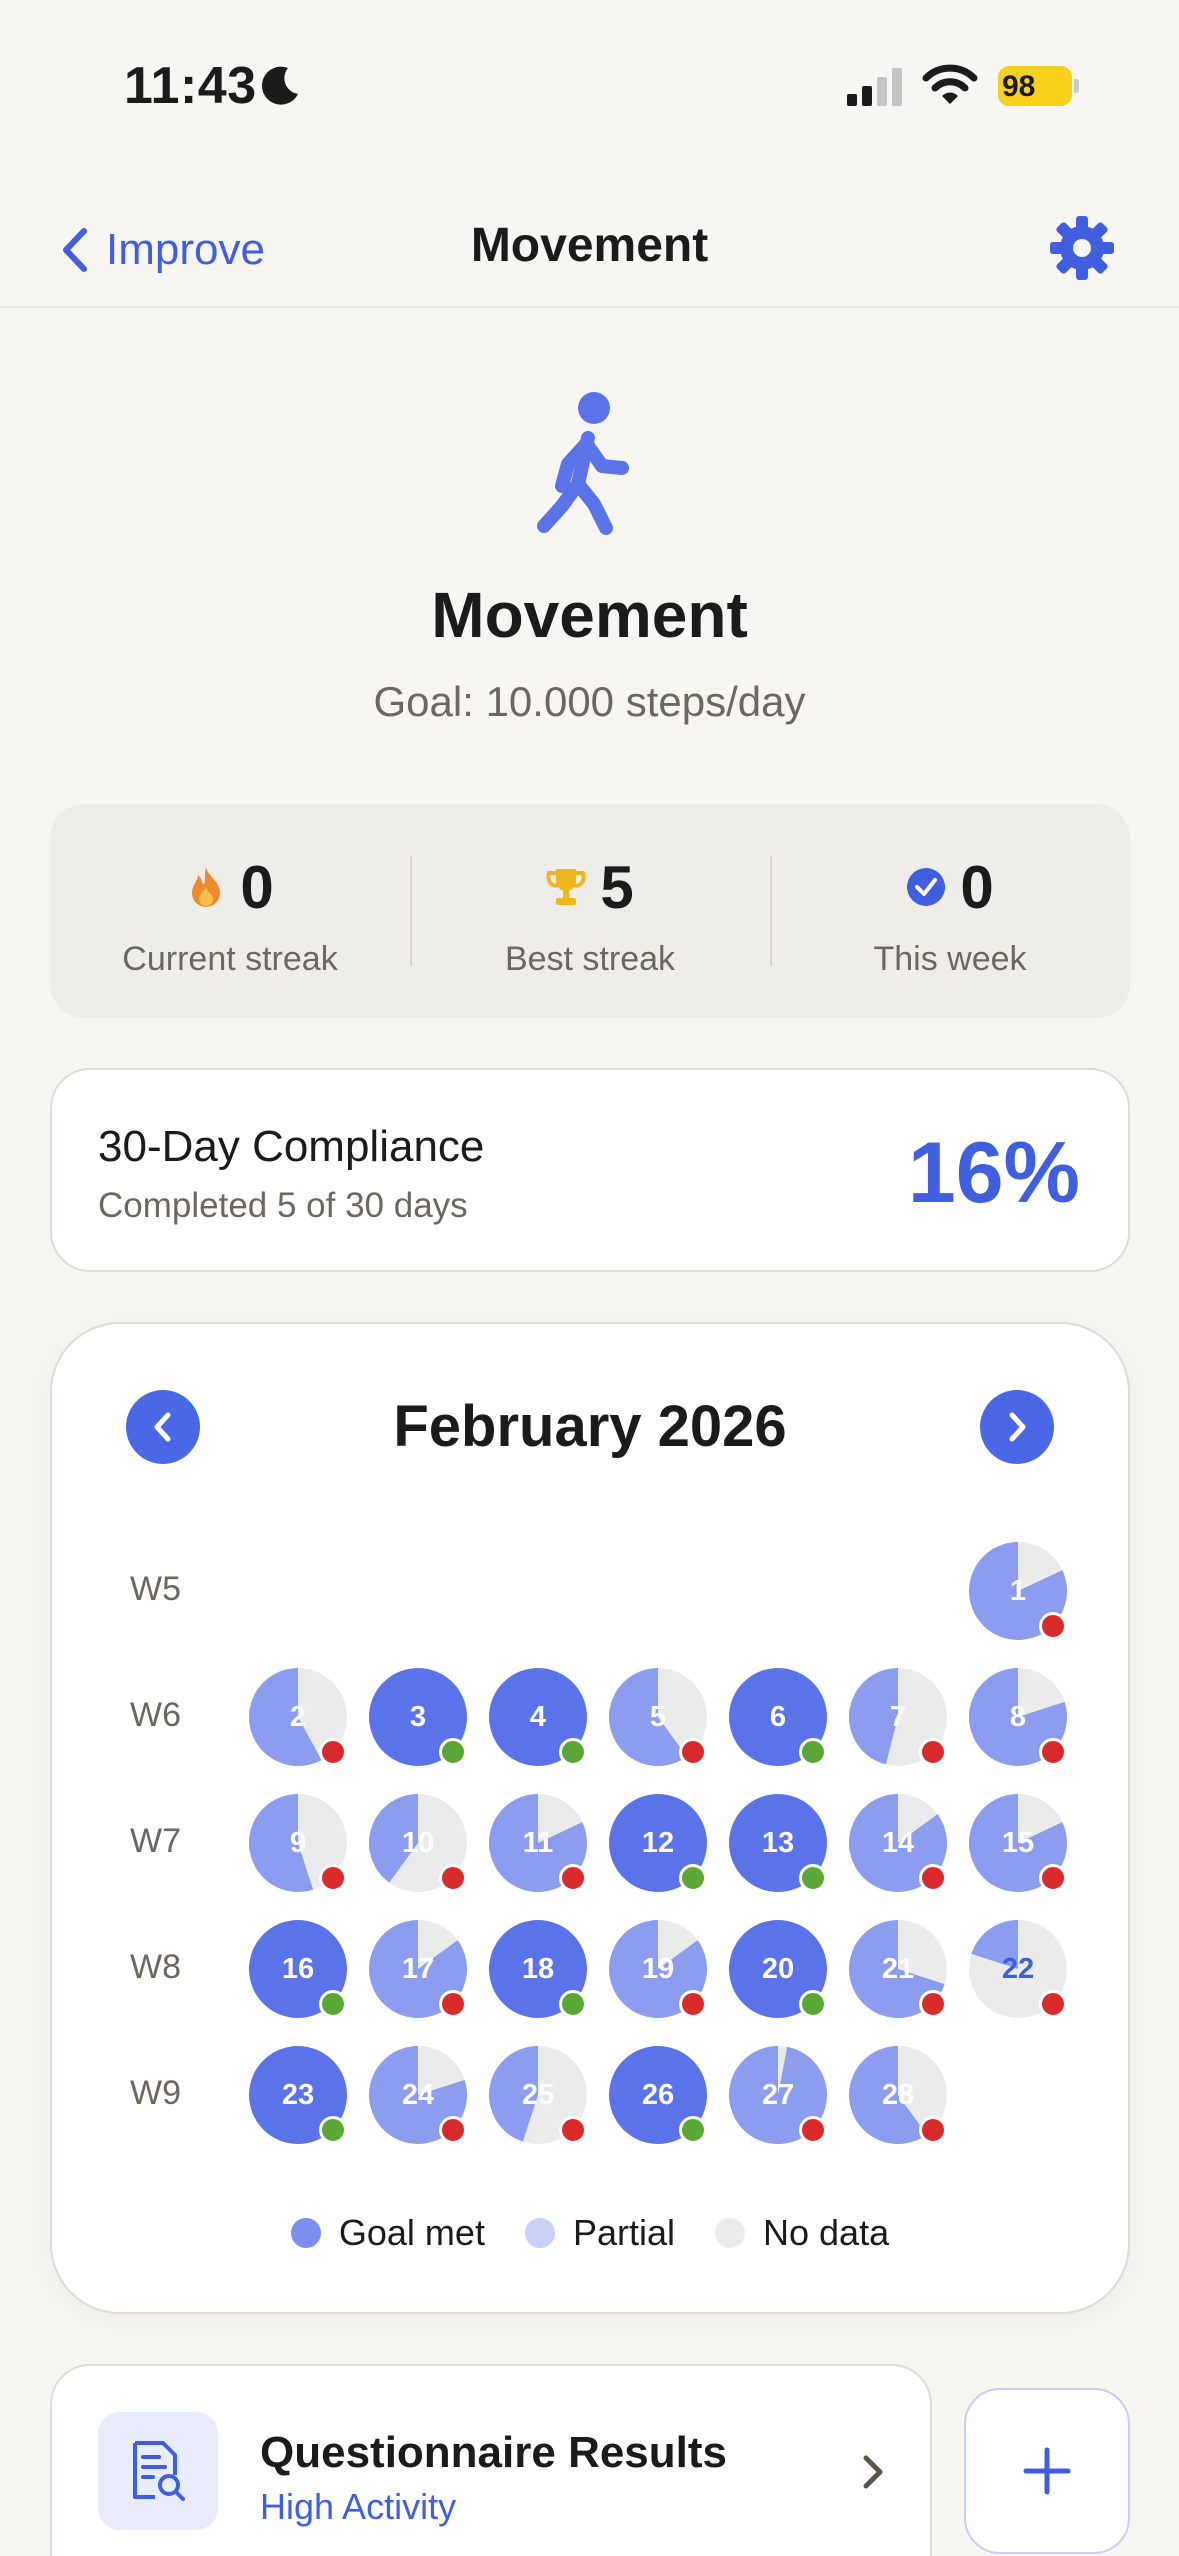  I want to click on legend-goal-met: Goal met, so click(387, 2233).